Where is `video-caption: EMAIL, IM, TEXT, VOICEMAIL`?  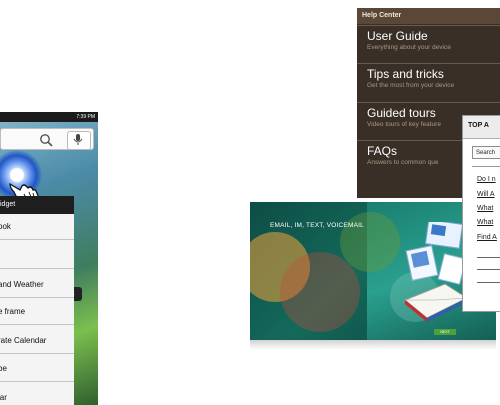 video-caption: EMAIL, IM, TEXT, VOICEMAIL is located at coordinates (317, 225).